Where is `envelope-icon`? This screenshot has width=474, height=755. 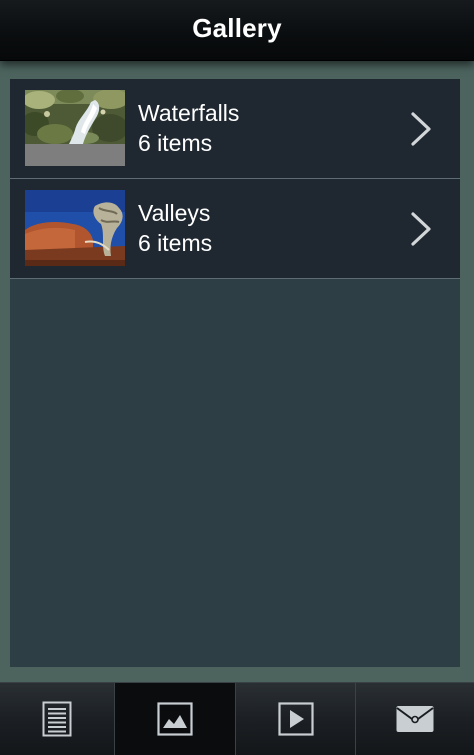
envelope-icon is located at coordinates (415, 719).